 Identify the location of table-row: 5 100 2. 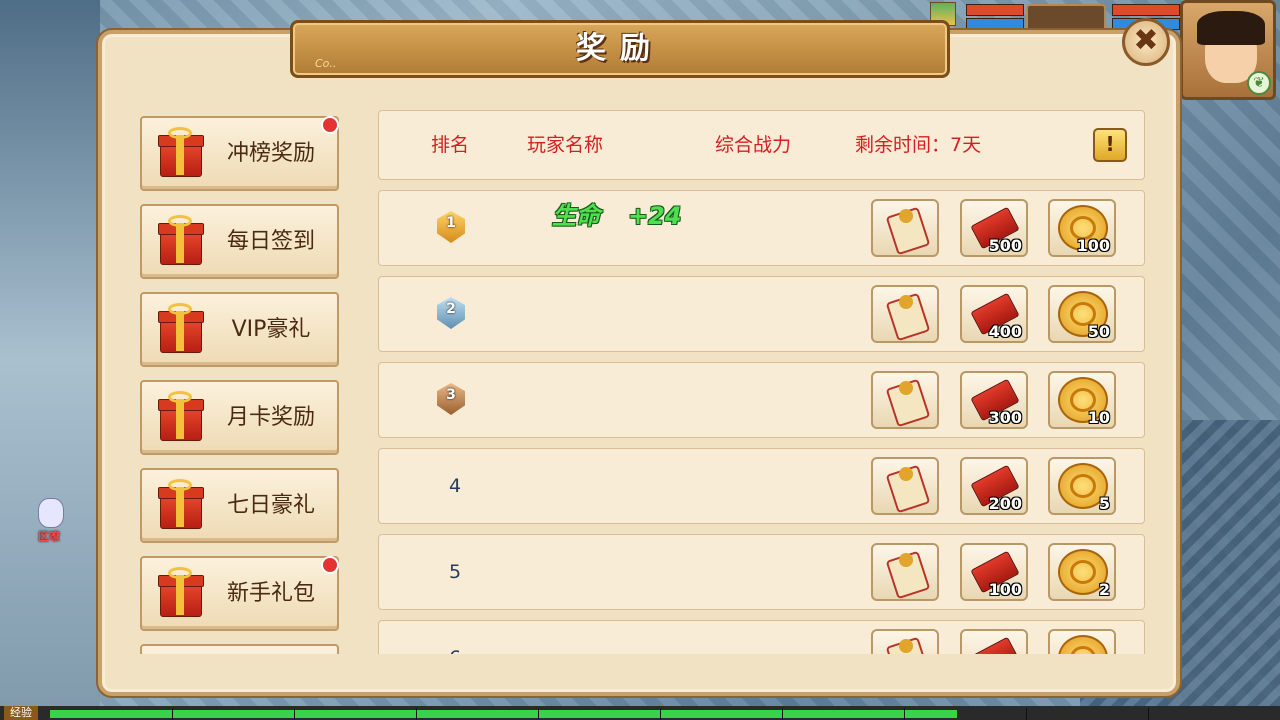
(761, 572).